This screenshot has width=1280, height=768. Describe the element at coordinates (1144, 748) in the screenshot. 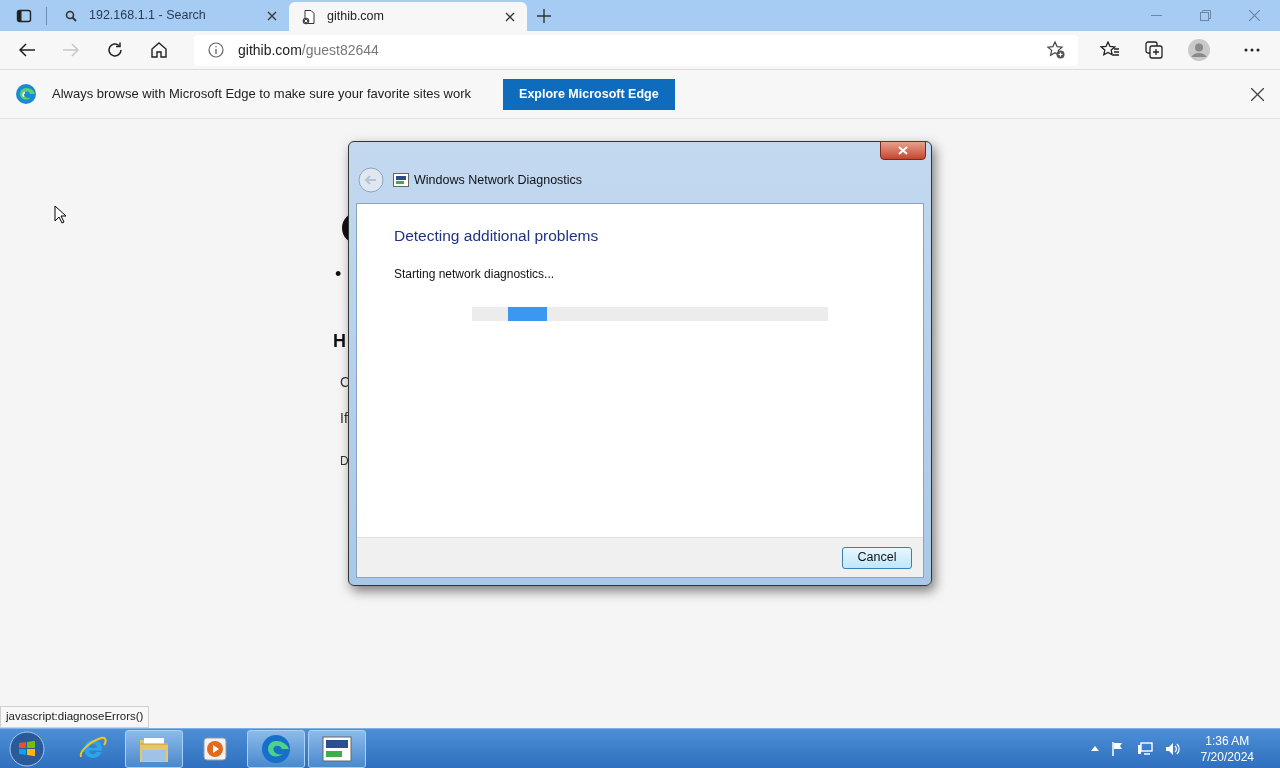

I see `network-icon` at that location.